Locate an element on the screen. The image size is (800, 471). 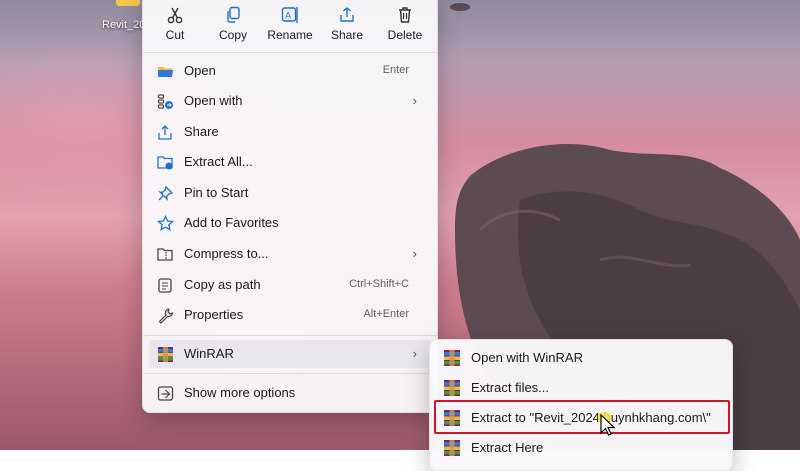
context-menu-toolbar: Cut Copy A Rename Share Delete is located at coordinates (290, 23).